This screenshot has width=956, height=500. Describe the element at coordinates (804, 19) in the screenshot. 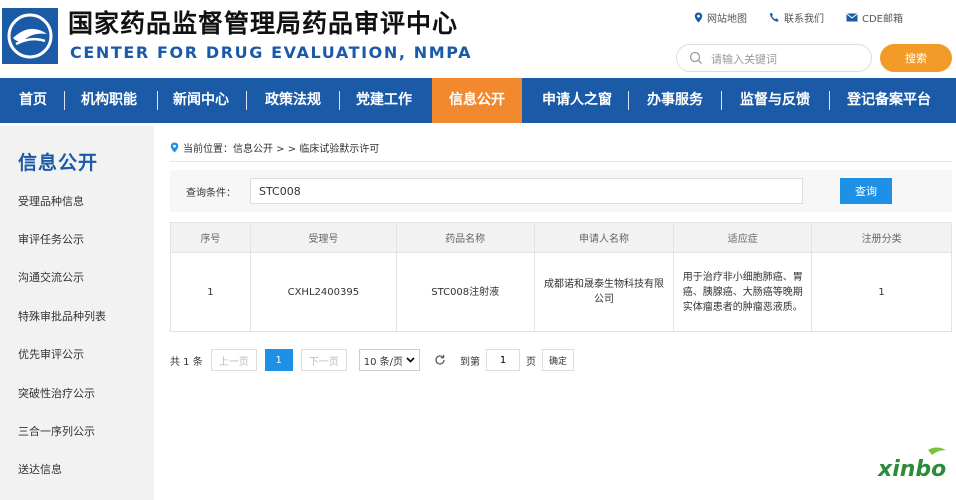

I see `contact-label: 联系我们` at that location.